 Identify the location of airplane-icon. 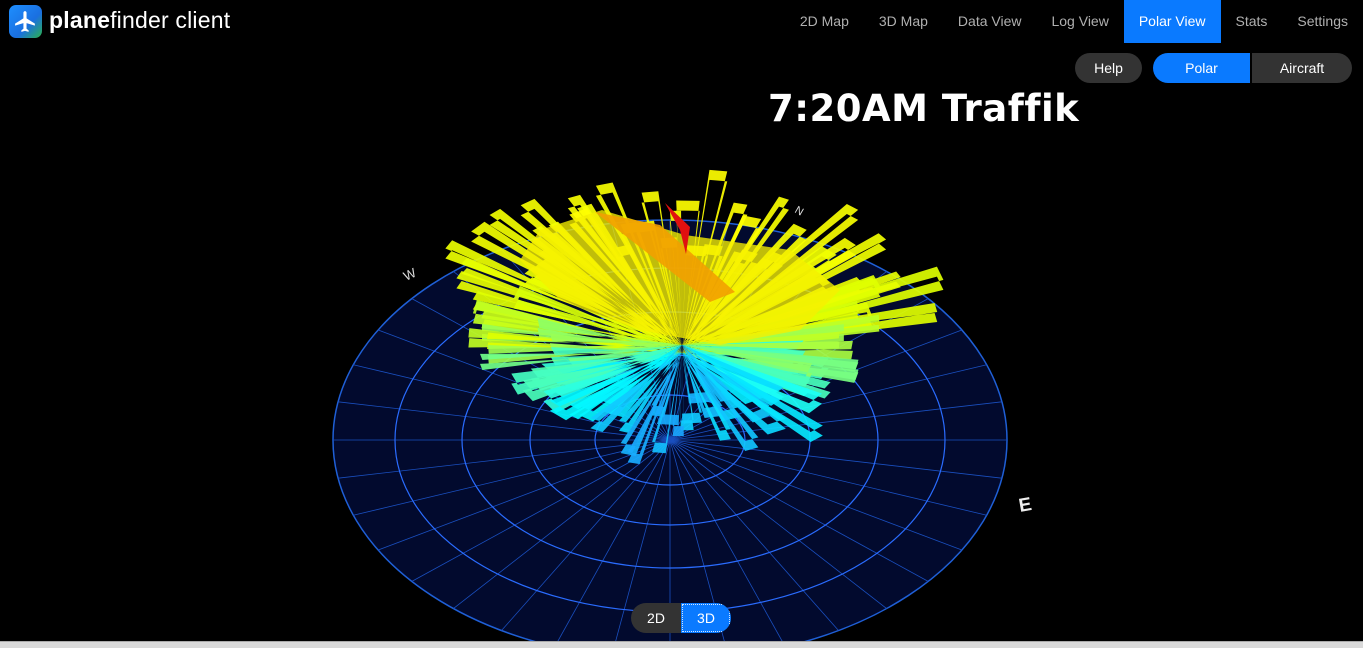
(25, 21).